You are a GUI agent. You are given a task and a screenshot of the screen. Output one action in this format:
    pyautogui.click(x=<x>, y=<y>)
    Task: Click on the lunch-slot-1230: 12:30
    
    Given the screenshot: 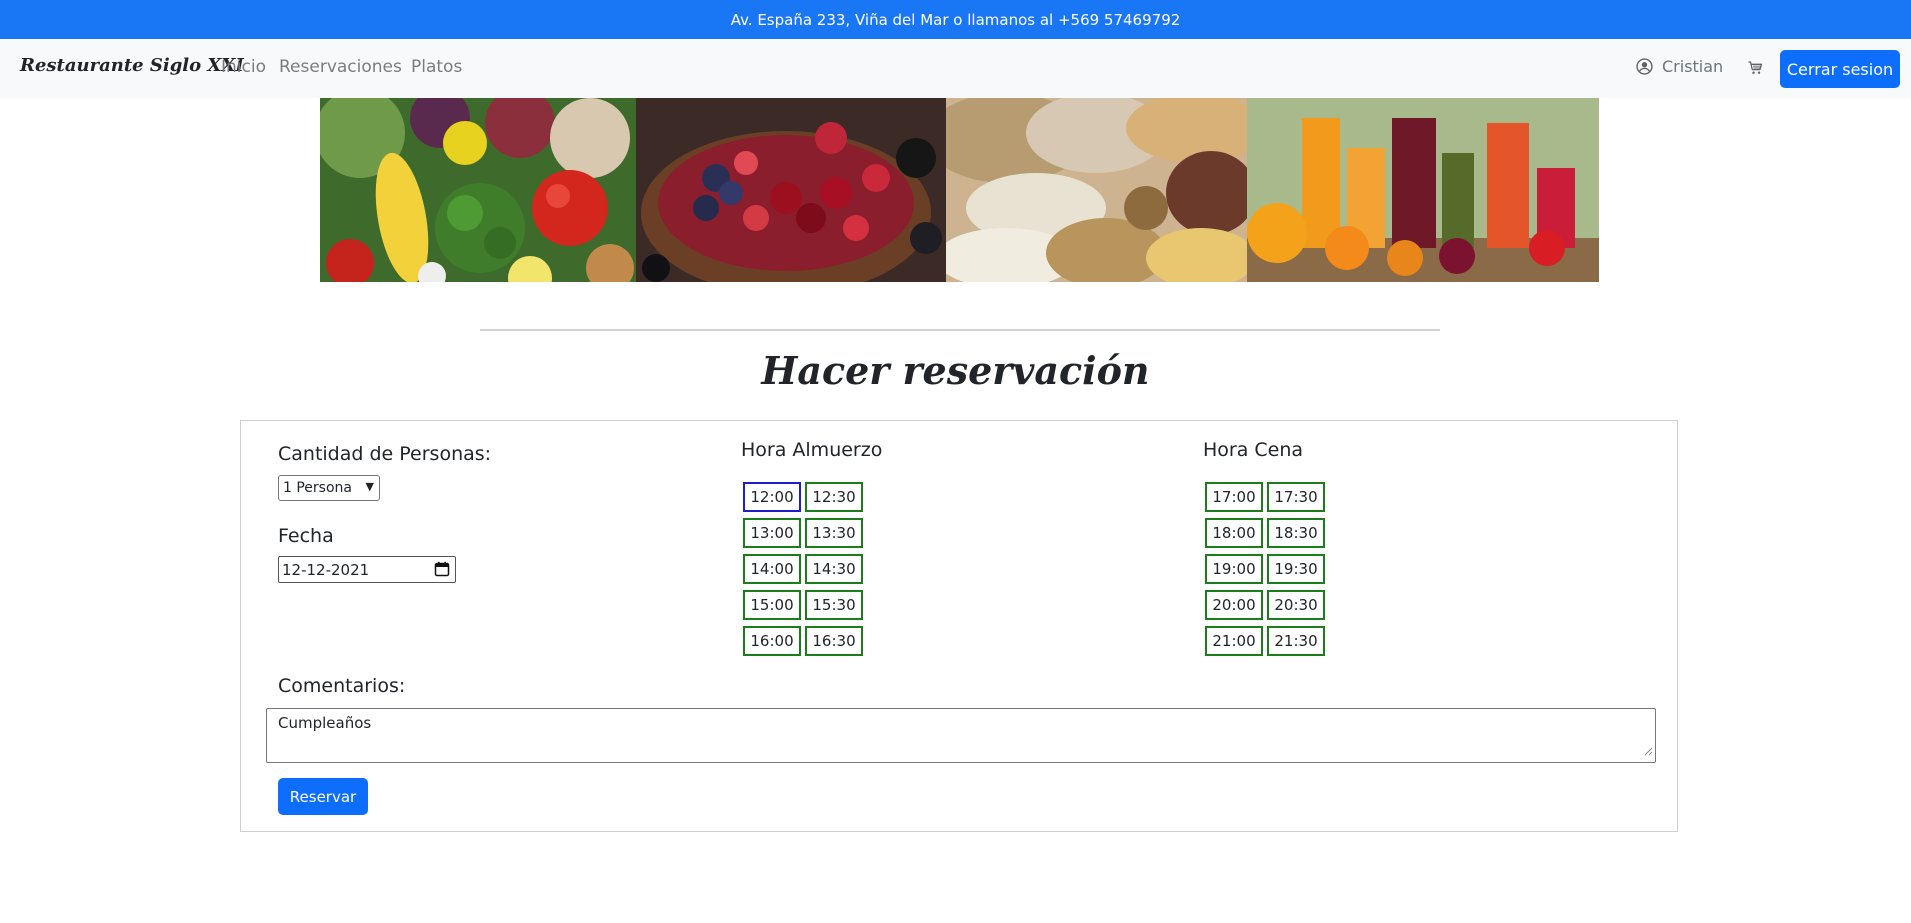 What is the action you would take?
    pyautogui.click(x=834, y=497)
    